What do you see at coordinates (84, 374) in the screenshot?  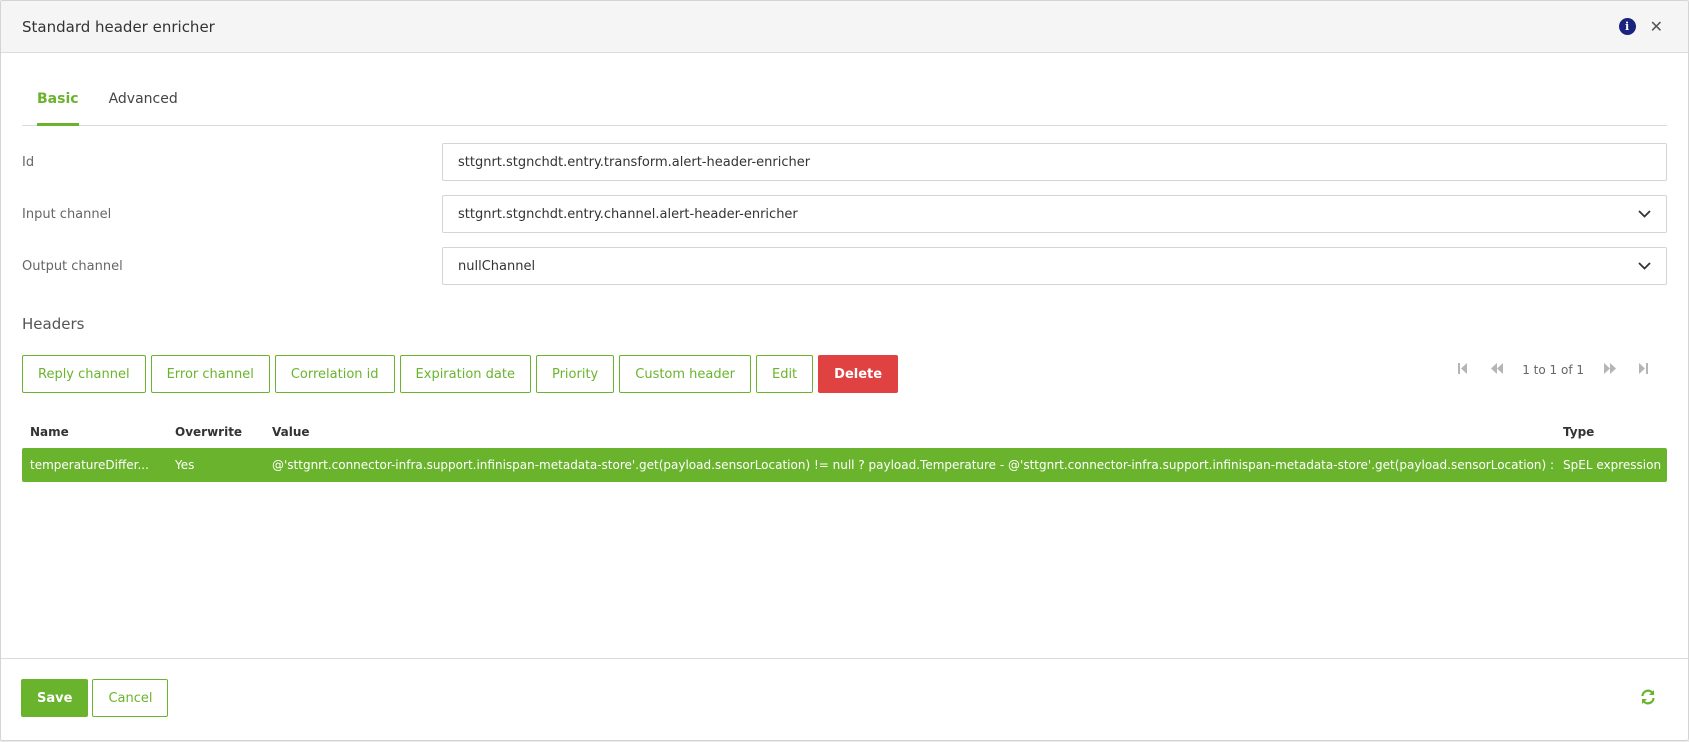 I see `reply-channel-button: Reply channel` at bounding box center [84, 374].